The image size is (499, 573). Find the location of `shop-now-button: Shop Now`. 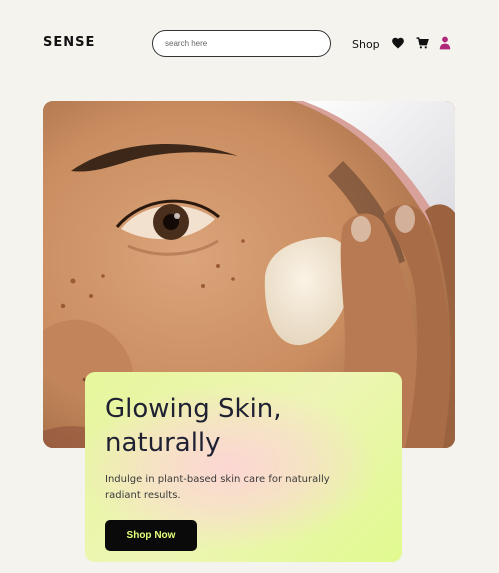

shop-now-button: Shop Now is located at coordinates (151, 535).